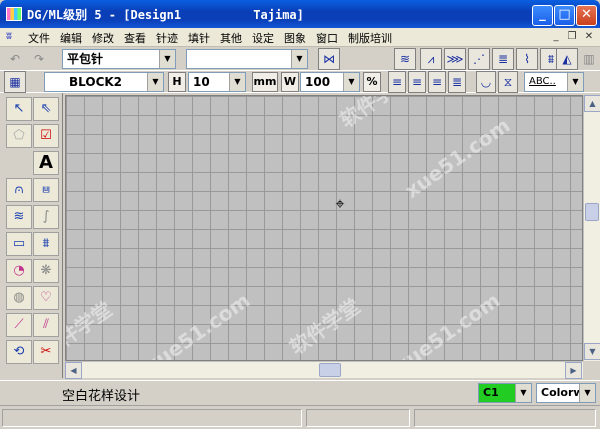 This screenshot has width=600, height=429. Describe the element at coordinates (19, 352) in the screenshot. I see `rotate-icon: ⟲` at that location.